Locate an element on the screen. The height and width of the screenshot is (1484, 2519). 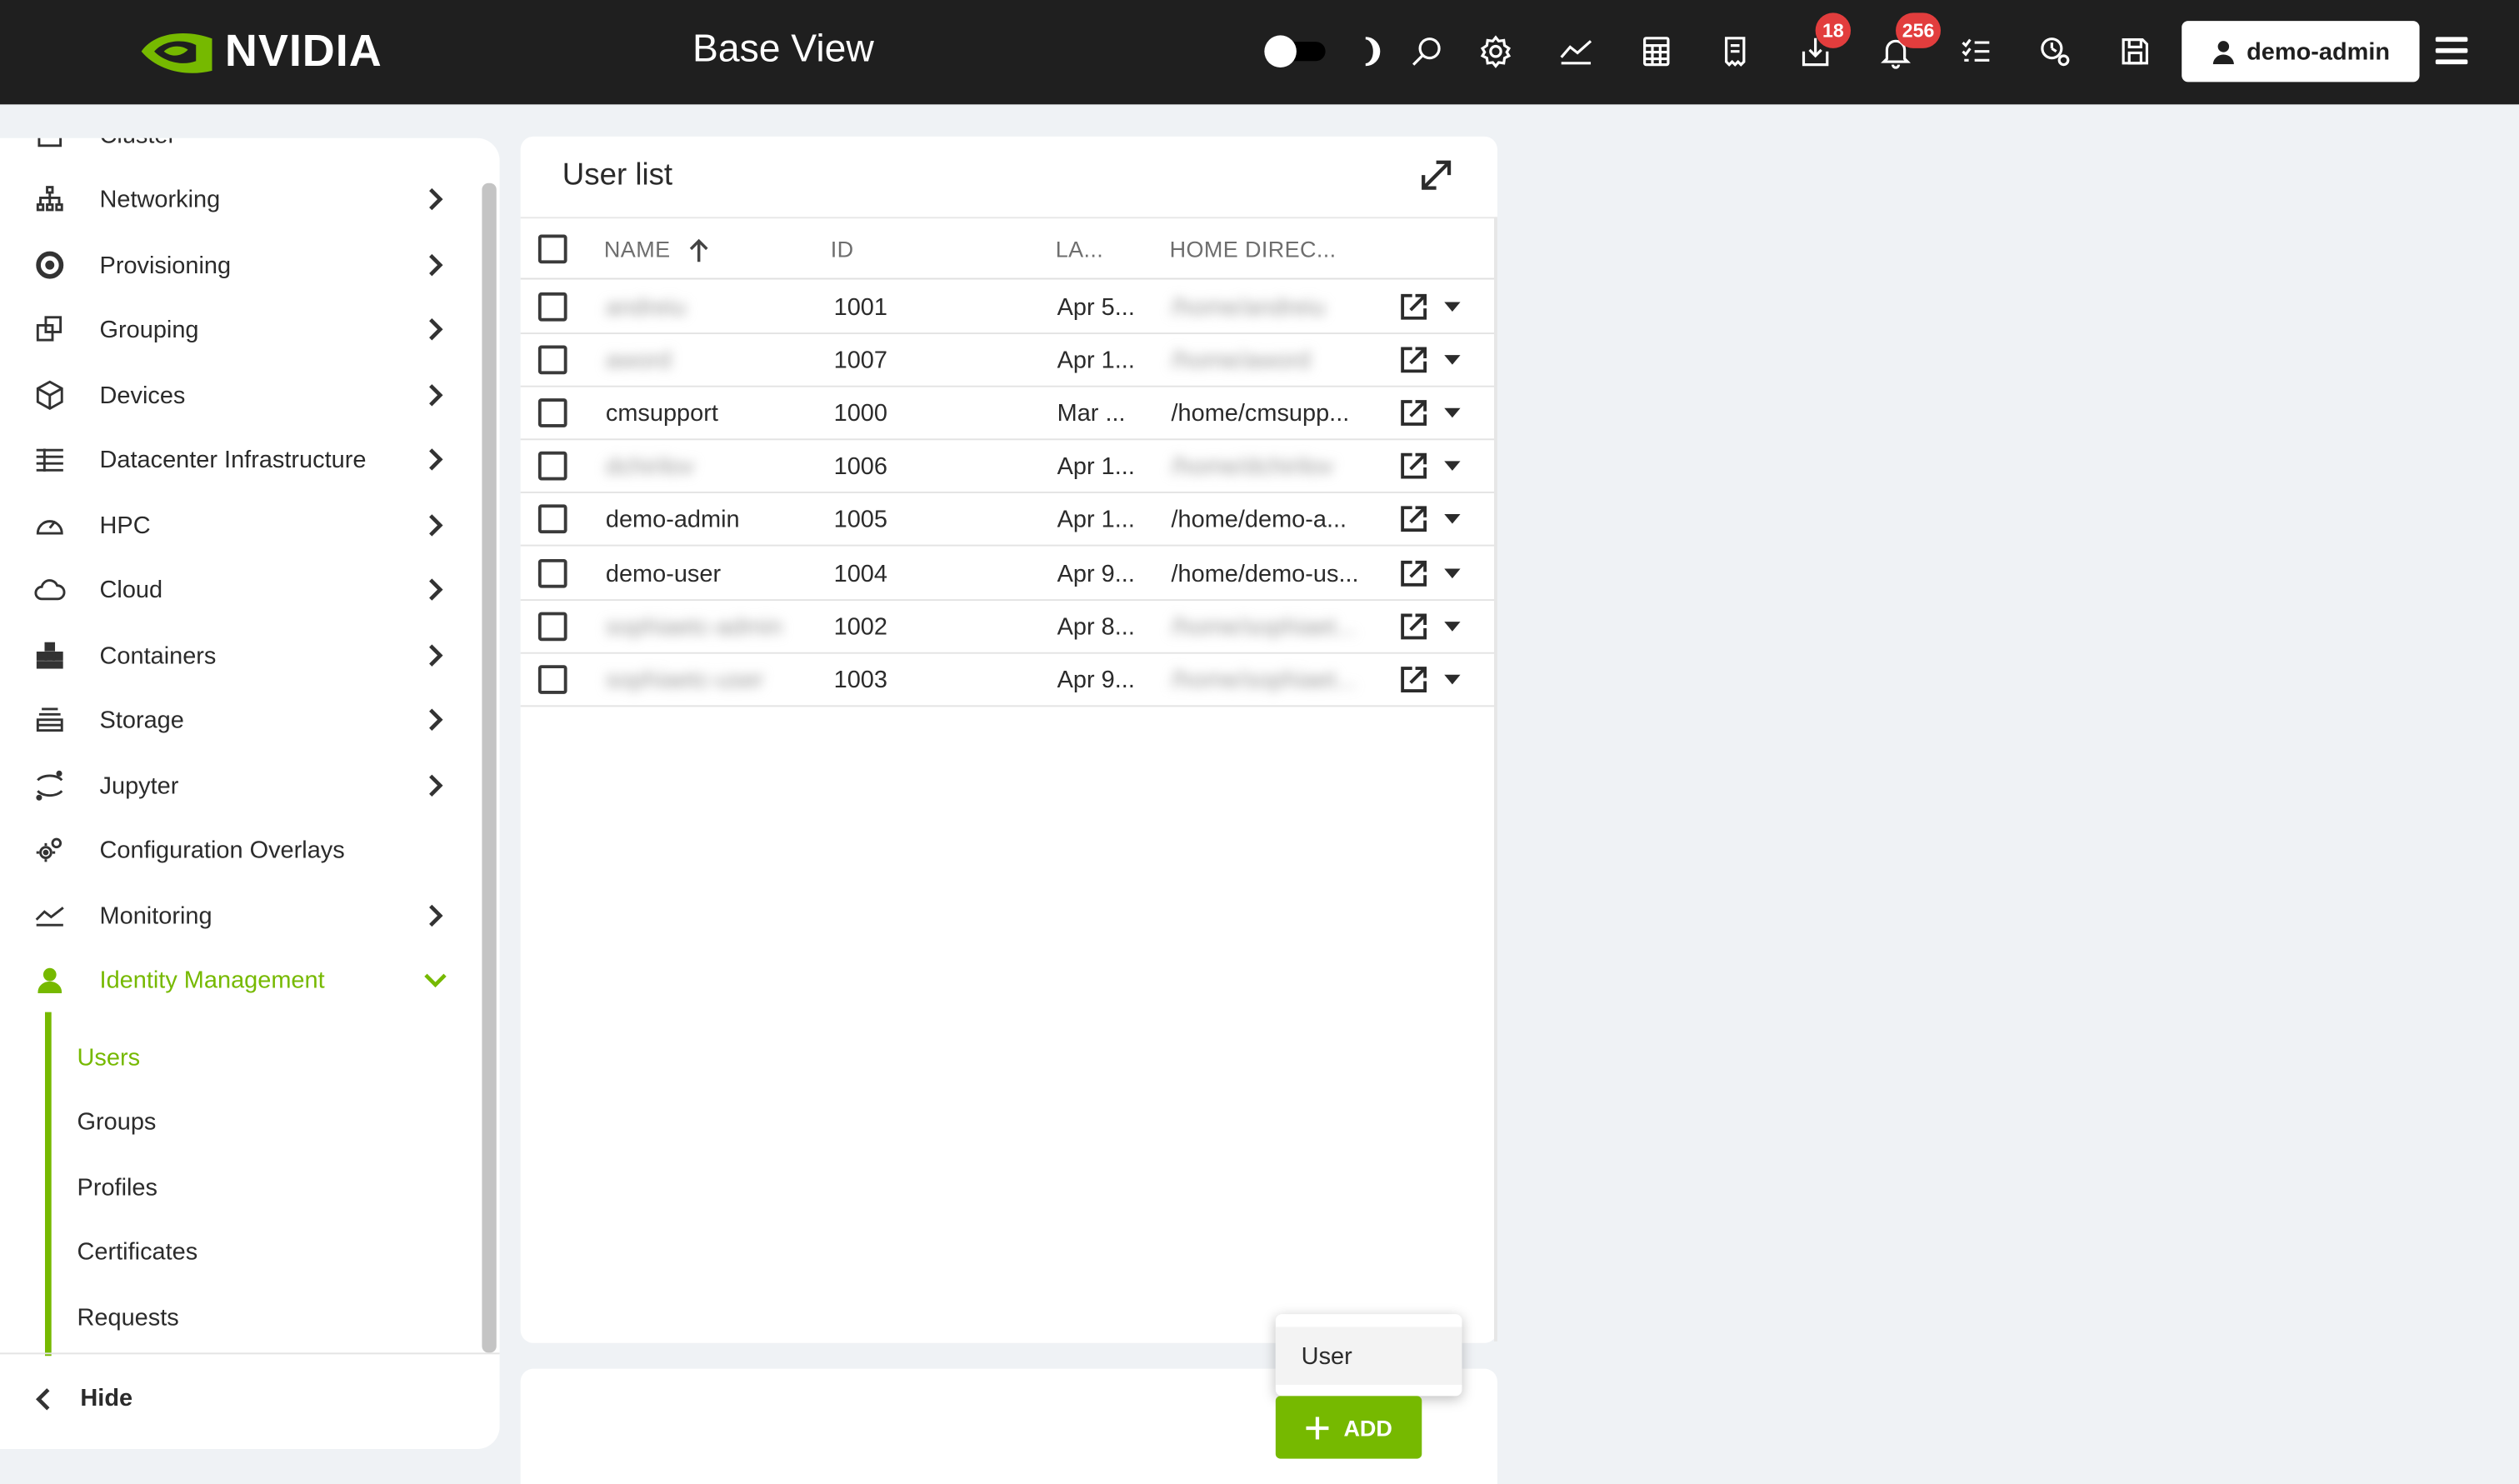
sidebar-scrollbar is located at coordinates (489, 767).